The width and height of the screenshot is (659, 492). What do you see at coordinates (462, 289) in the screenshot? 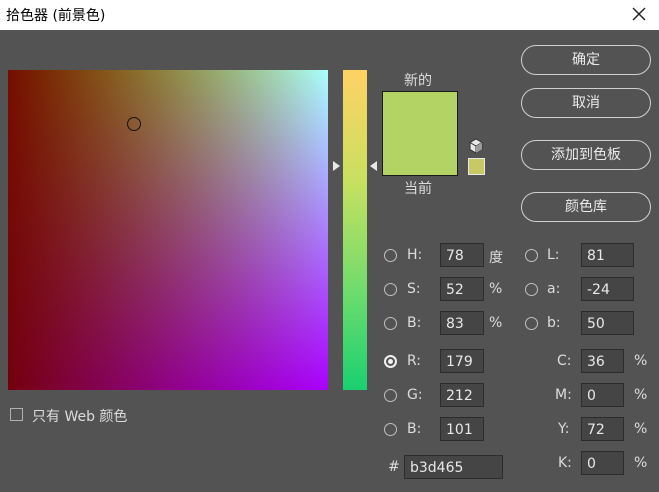
I see `s-input: 52` at bounding box center [462, 289].